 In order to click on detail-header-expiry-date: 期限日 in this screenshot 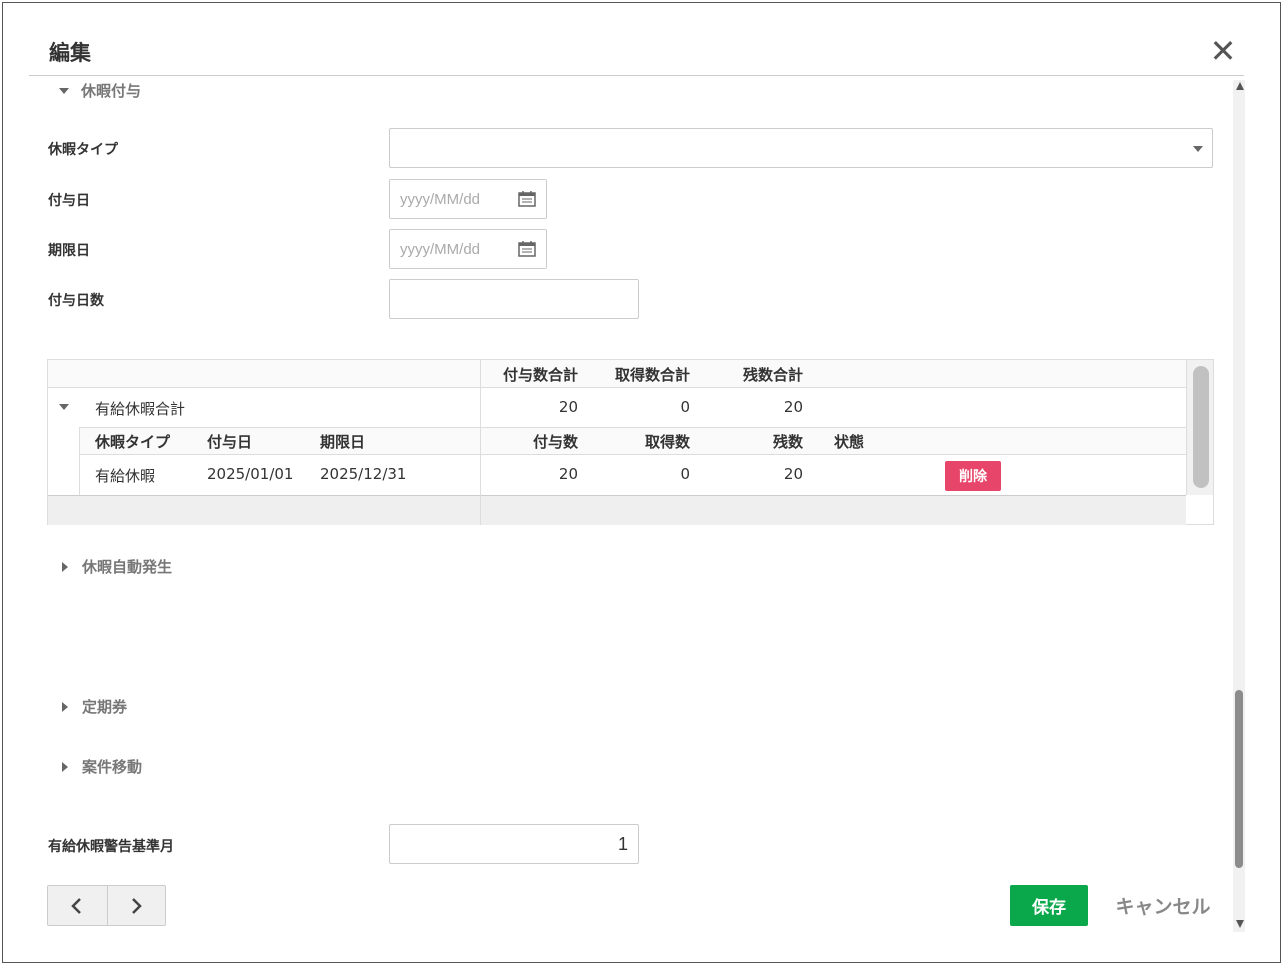, I will do `click(343, 442)`.